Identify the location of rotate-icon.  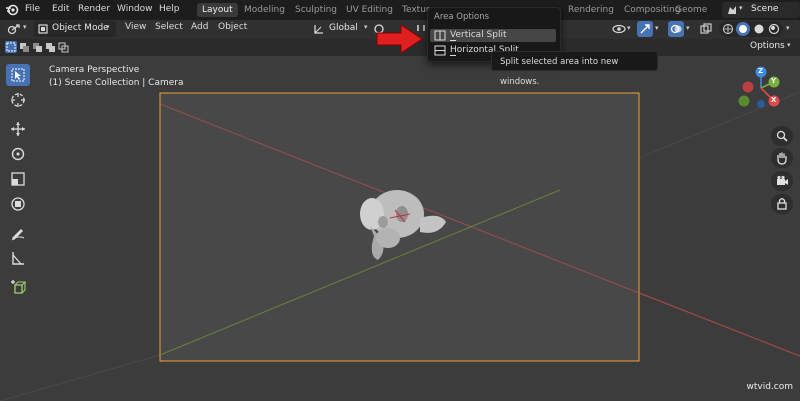
(18, 154).